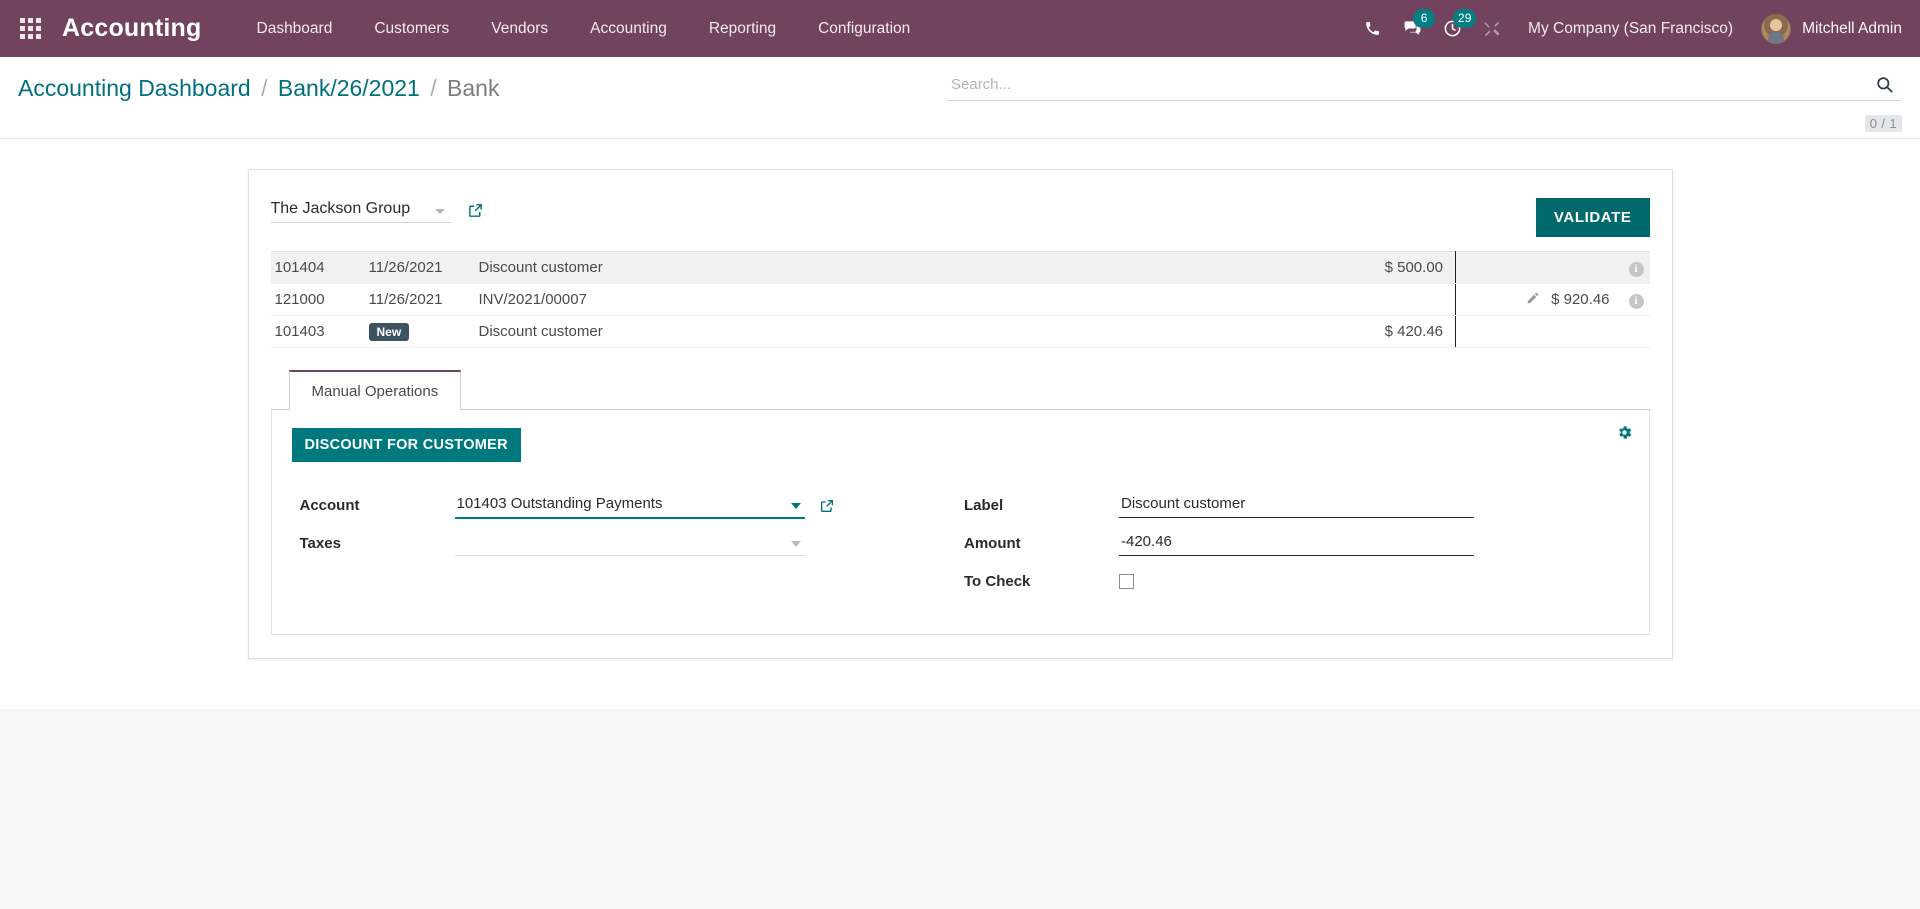 The width and height of the screenshot is (1920, 909). I want to click on account-external-link-icon, so click(827, 506).